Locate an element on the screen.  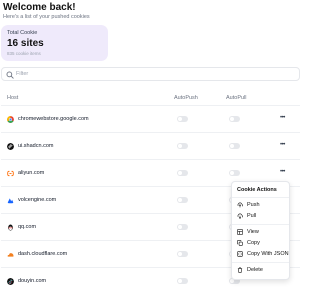
menu-item-label: Copy is located at coordinates (253, 243).